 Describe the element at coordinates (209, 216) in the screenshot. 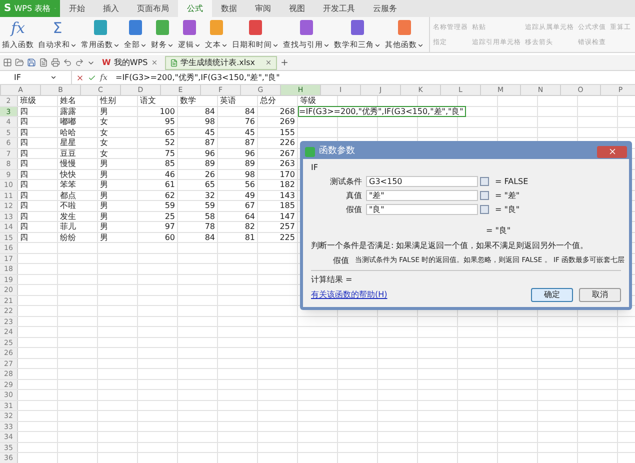

I see `table-cell: 58` at that location.